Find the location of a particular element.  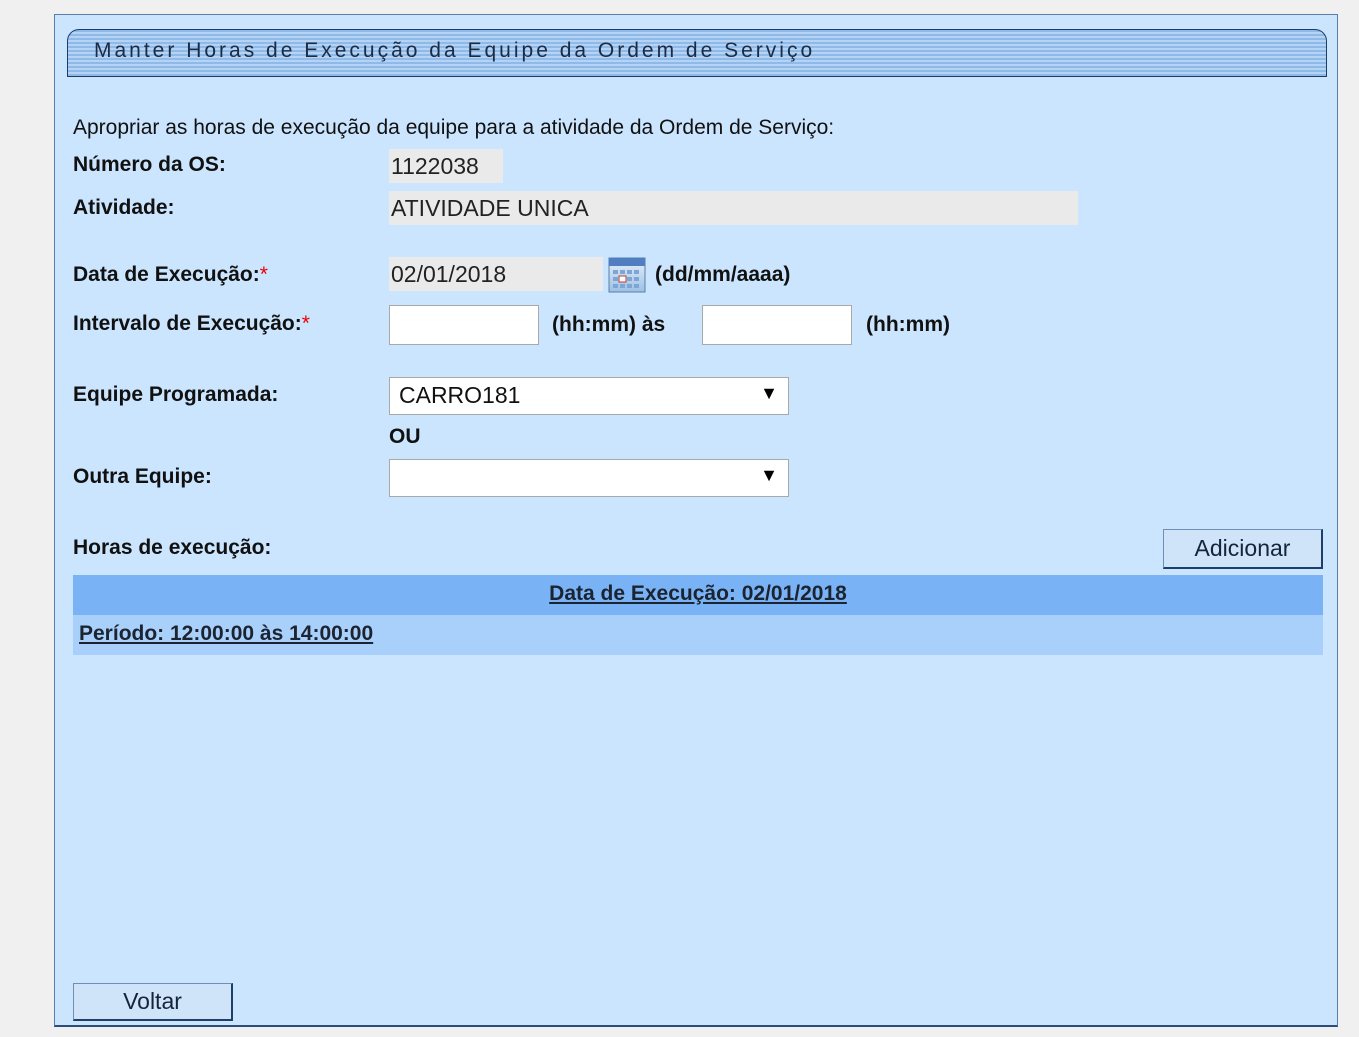

os-number-label: Número da OS: is located at coordinates (149, 164).